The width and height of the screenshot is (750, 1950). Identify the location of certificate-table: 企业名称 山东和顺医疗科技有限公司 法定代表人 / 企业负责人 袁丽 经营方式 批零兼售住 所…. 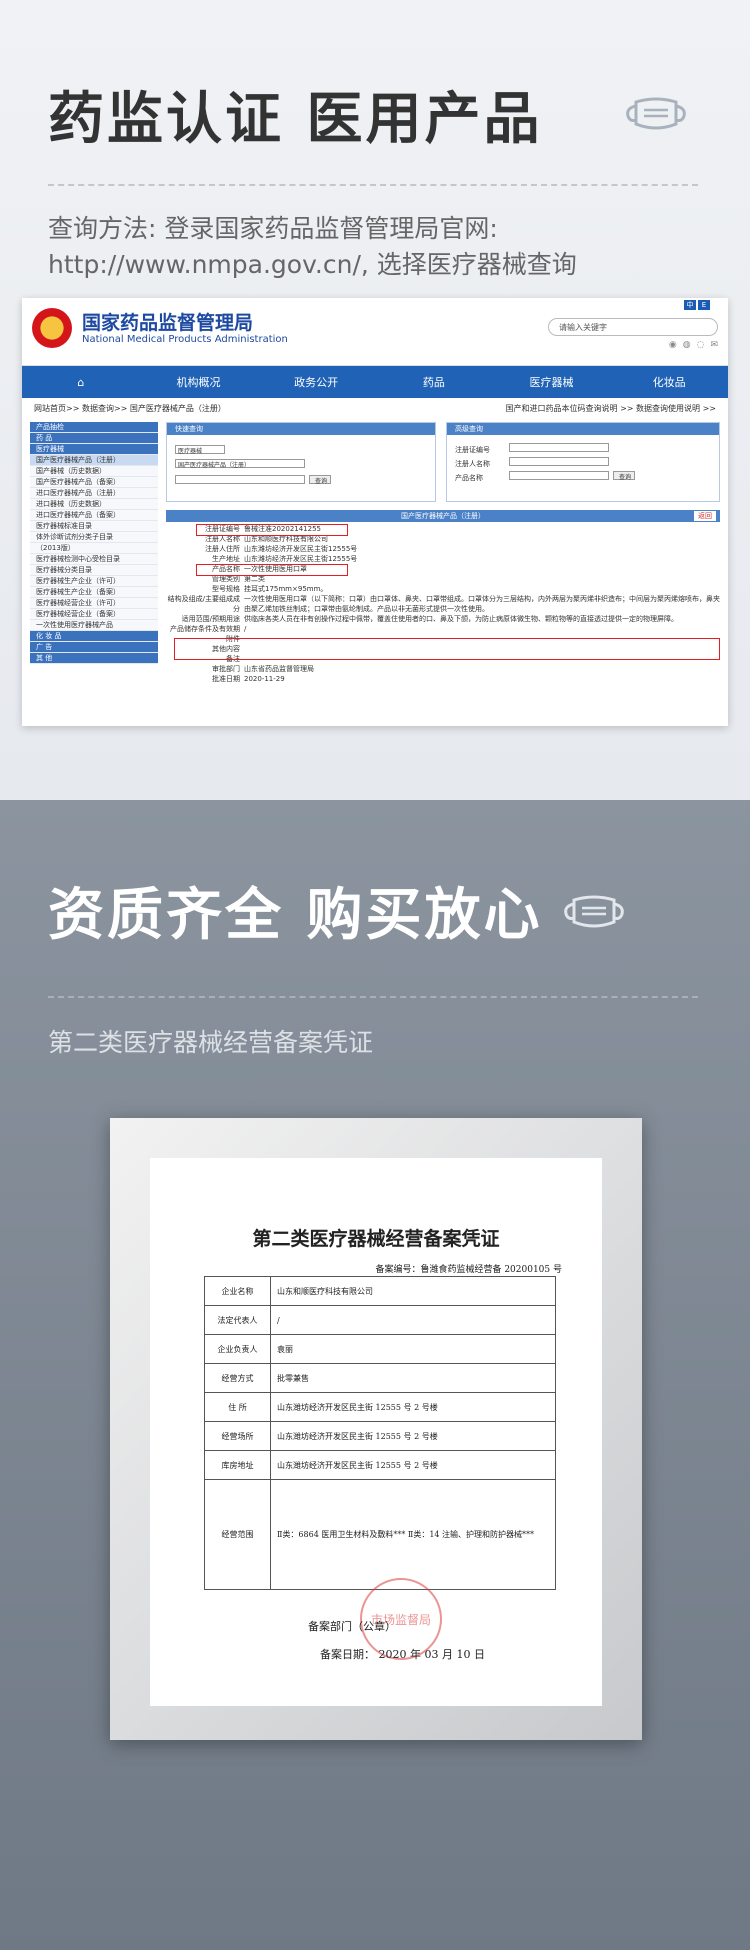
(380, 1433).